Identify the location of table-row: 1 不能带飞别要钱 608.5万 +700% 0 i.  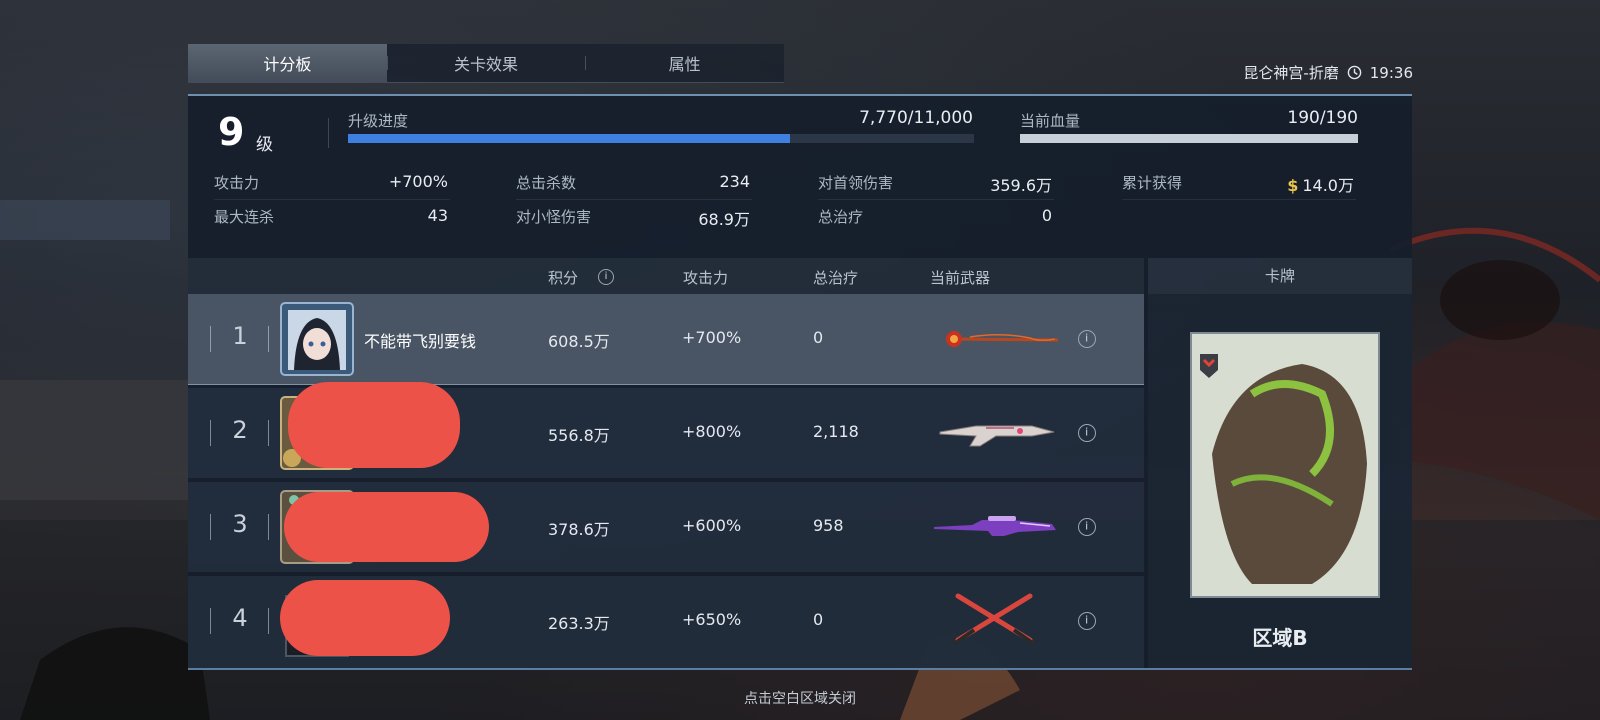
(666, 339).